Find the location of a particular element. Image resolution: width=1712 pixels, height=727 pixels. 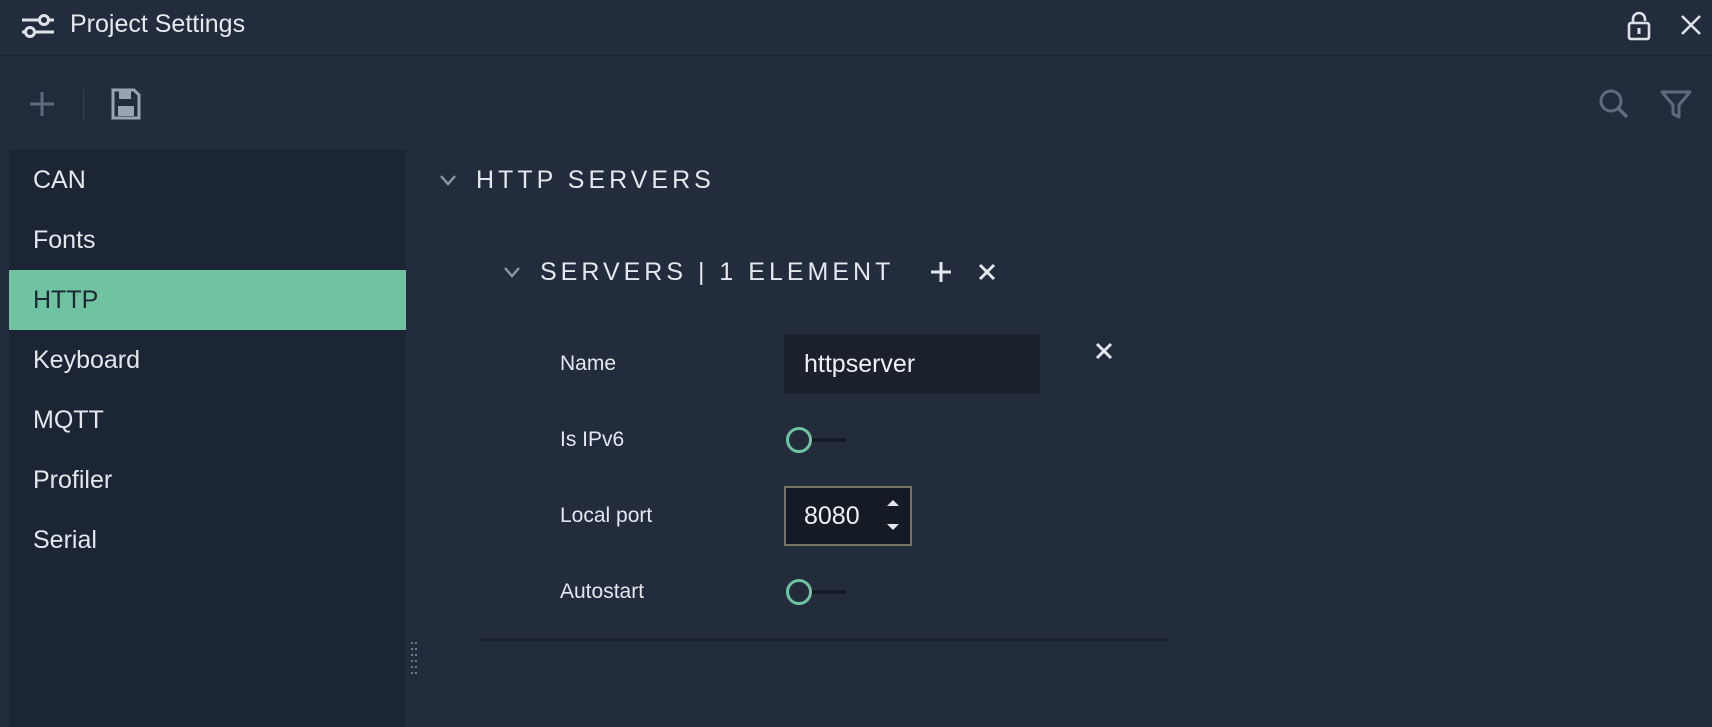

clear-servers-button is located at coordinates (987, 272).